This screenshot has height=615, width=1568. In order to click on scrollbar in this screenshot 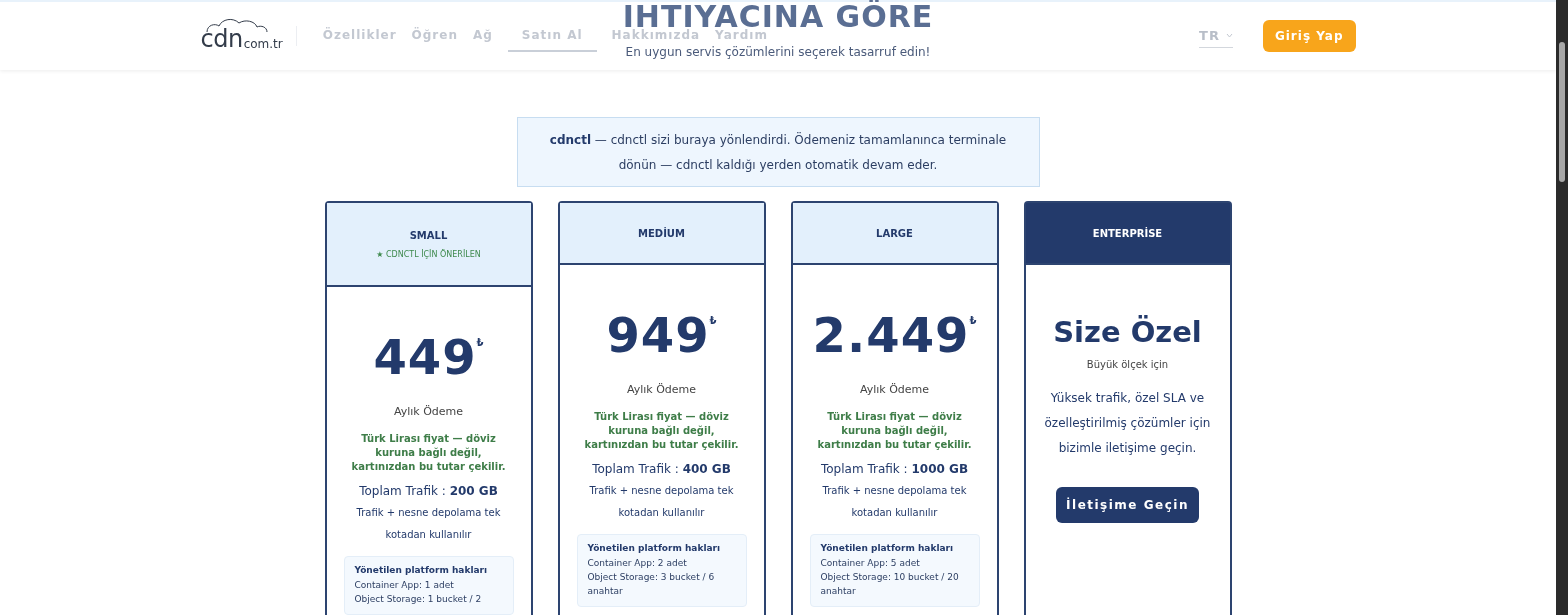, I will do `click(1562, 307)`.